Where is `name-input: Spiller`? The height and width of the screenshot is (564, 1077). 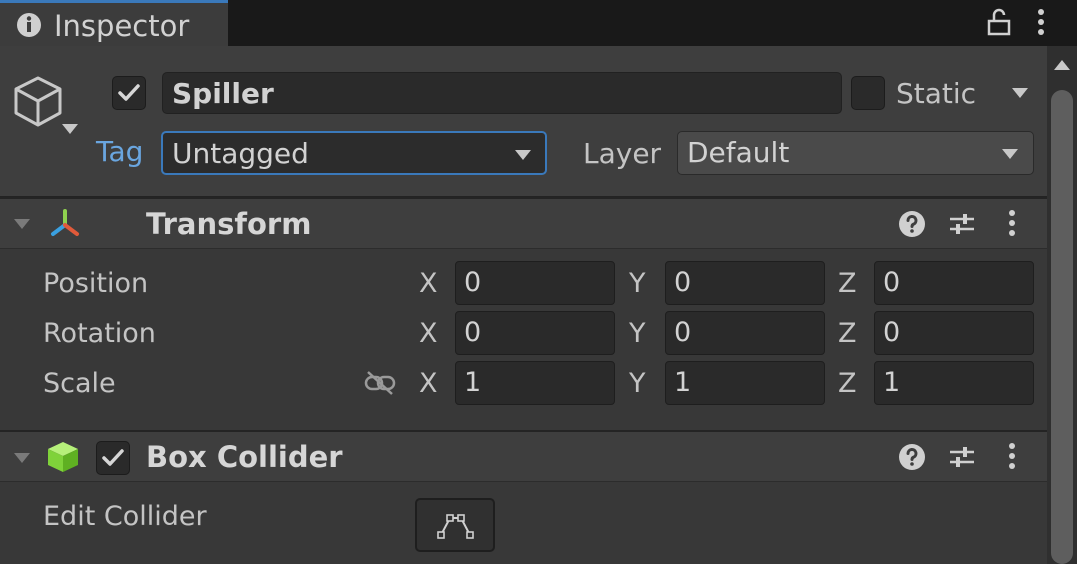
name-input: Spiller is located at coordinates (502, 93).